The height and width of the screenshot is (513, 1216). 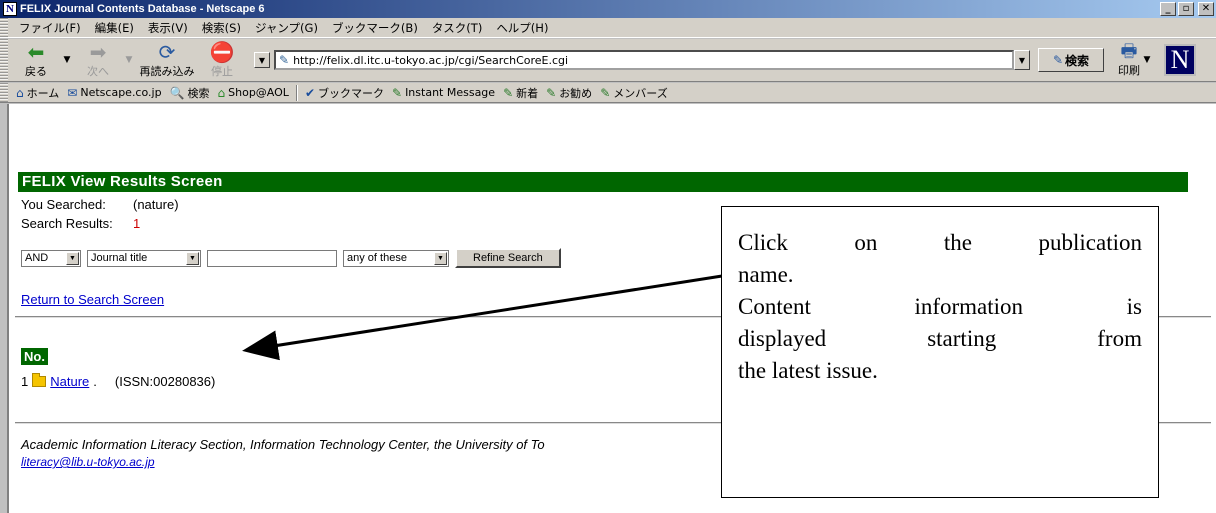 I want to click on bookmark-search-label: 検索, so click(x=198, y=93).